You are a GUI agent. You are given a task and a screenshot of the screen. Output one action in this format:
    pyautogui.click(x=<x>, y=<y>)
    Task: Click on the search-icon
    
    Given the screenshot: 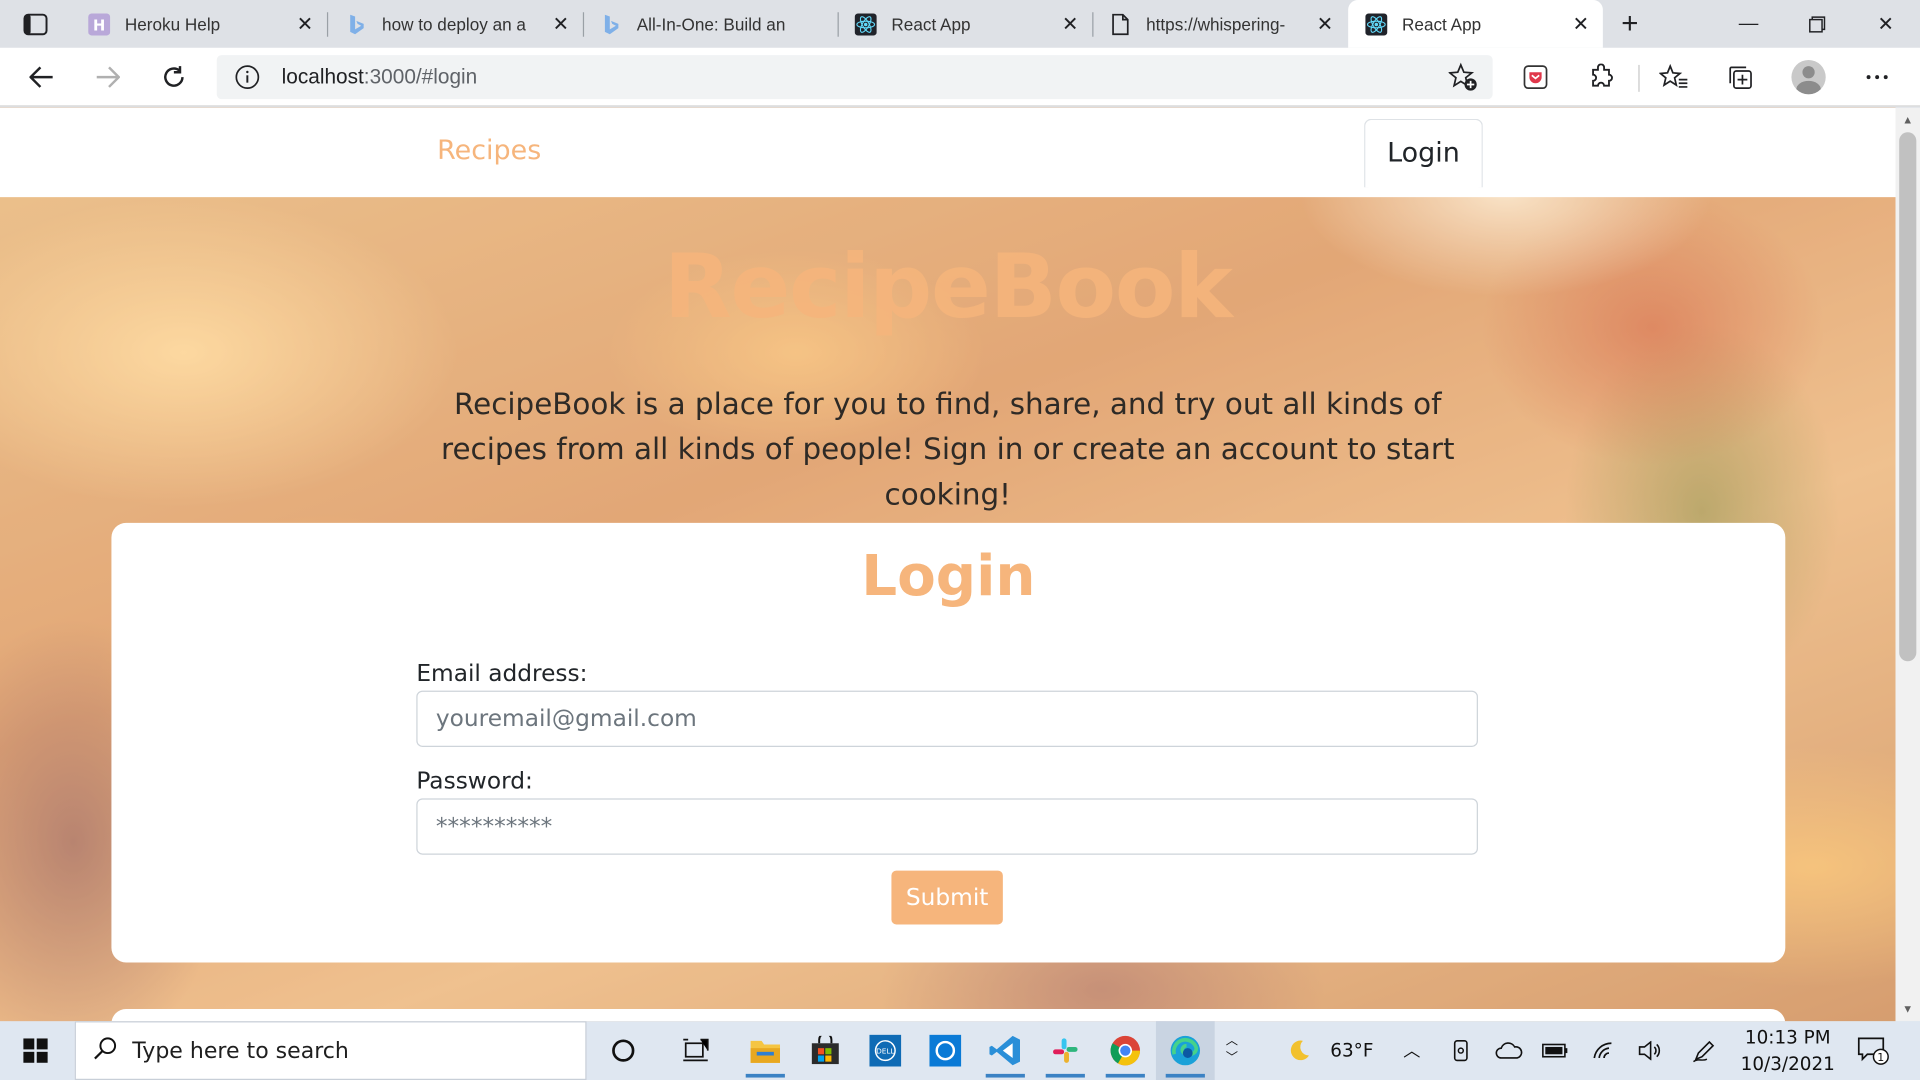 What is the action you would take?
    pyautogui.click(x=105, y=1050)
    